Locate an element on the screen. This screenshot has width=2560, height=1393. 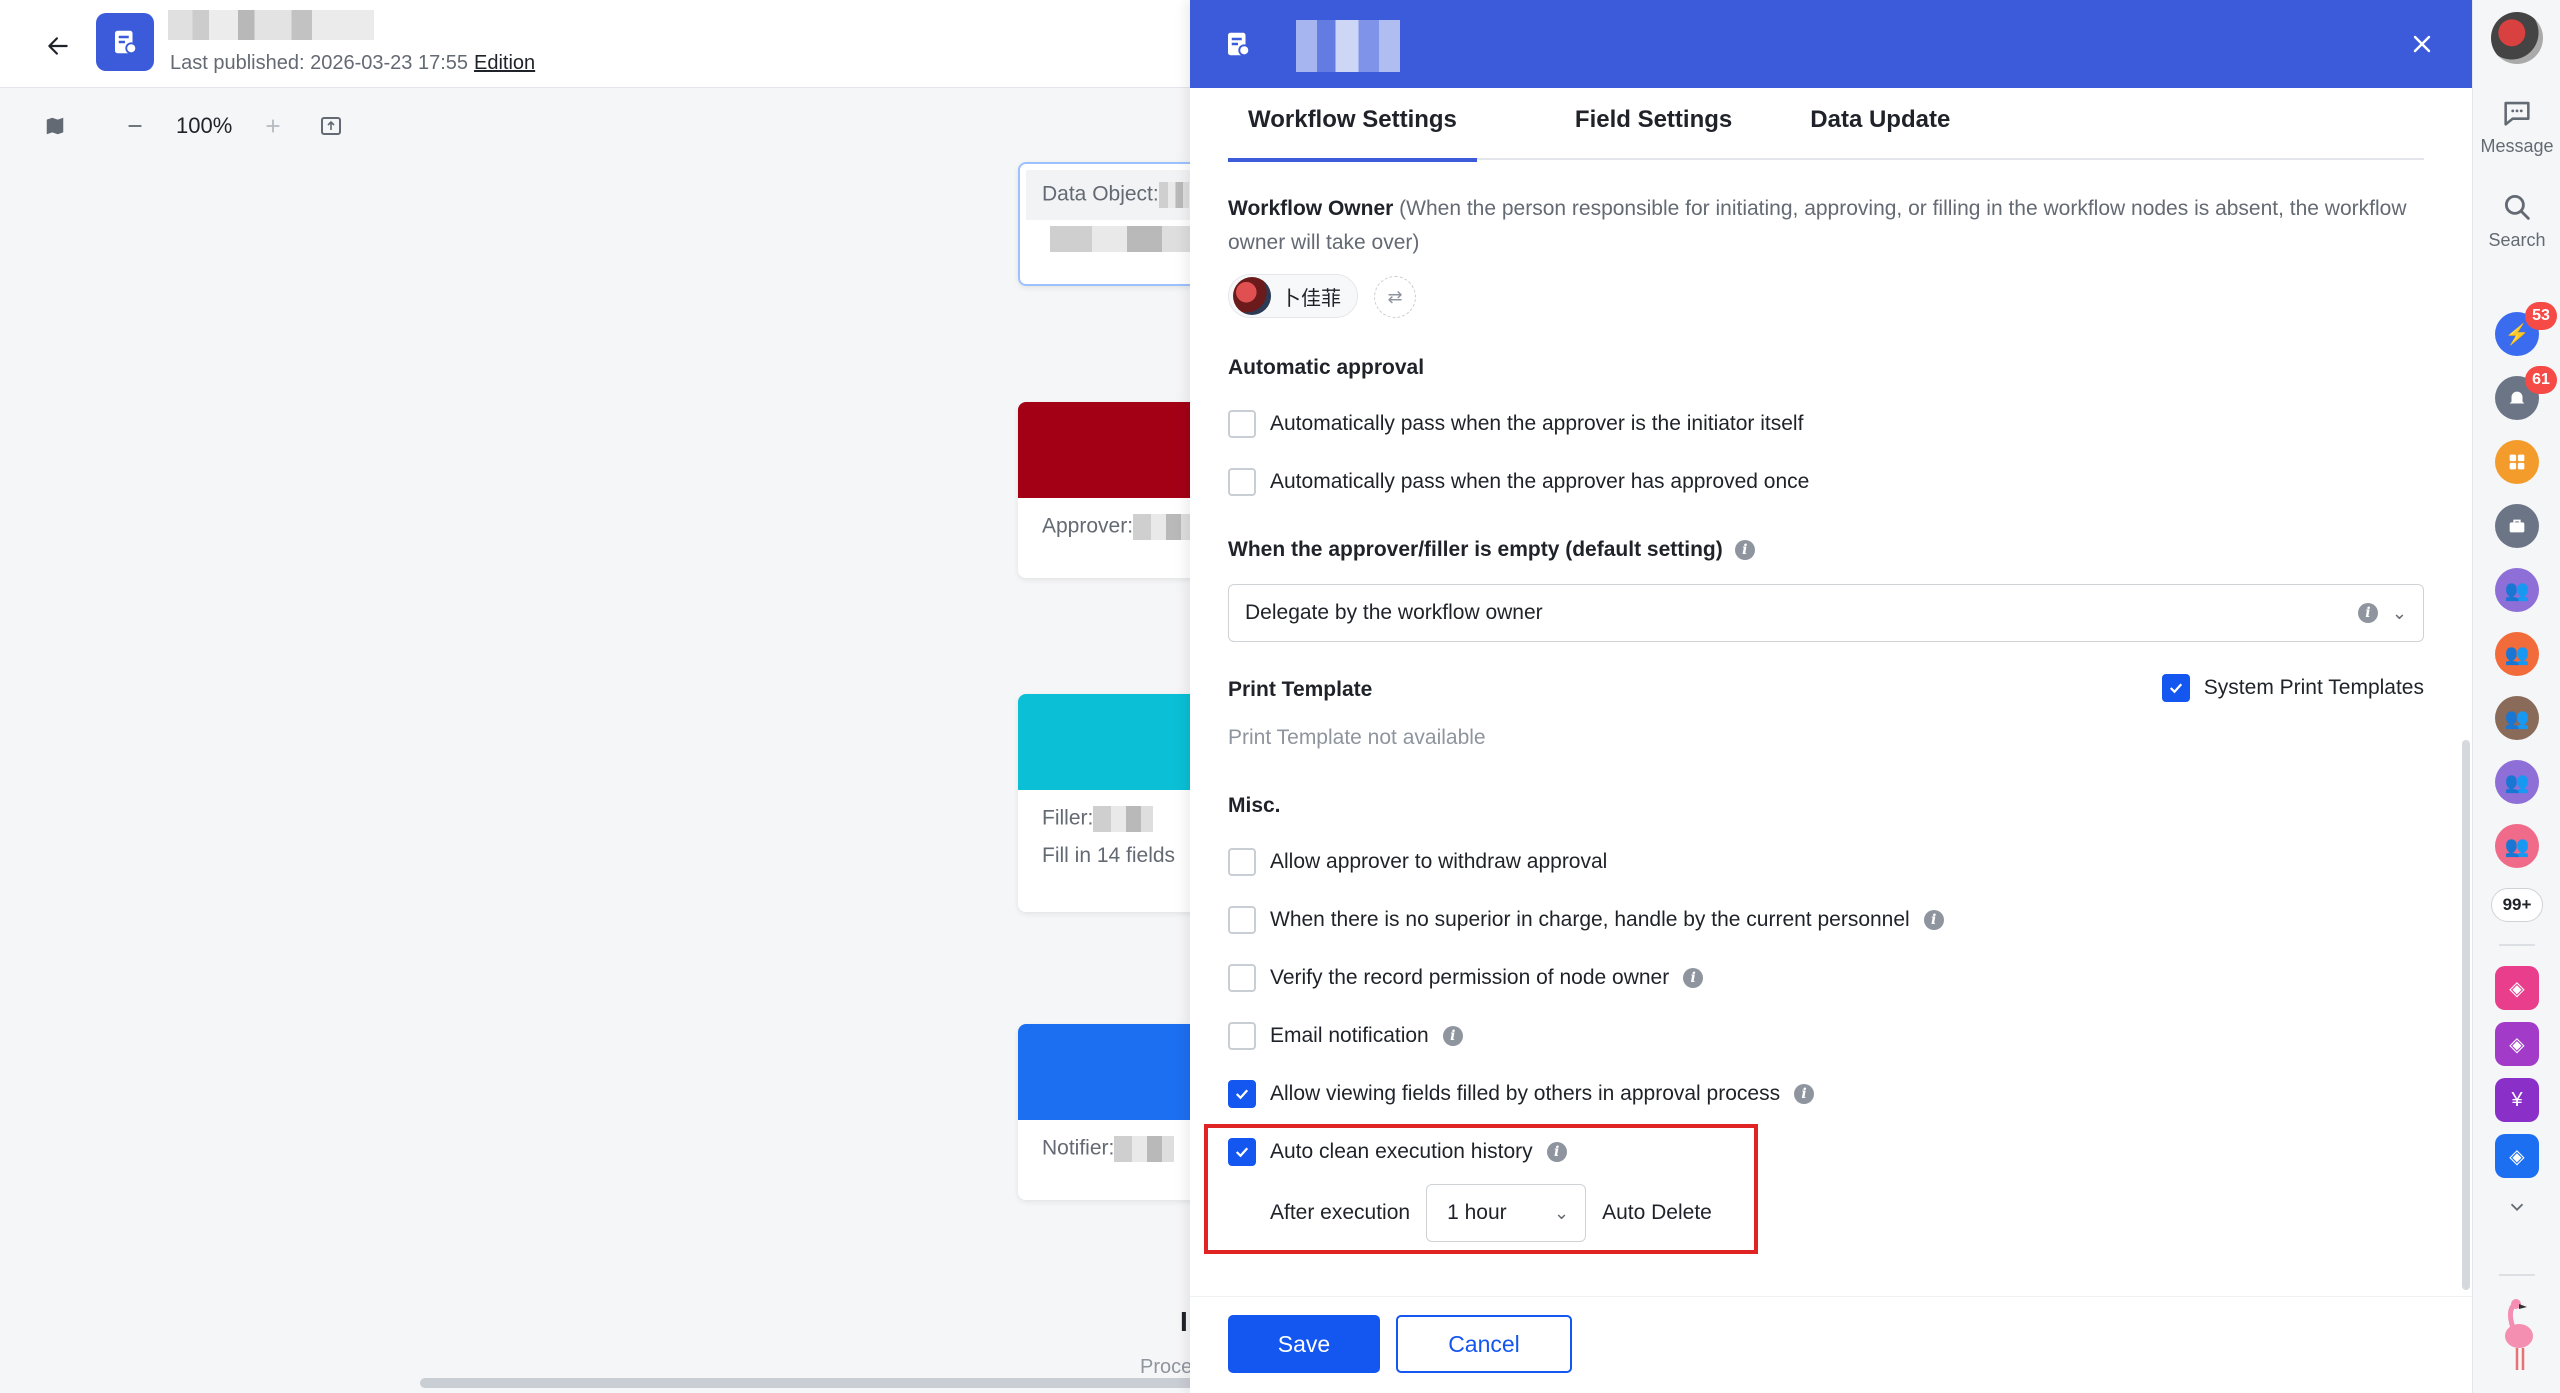
fit-view-button is located at coordinates (331, 126).